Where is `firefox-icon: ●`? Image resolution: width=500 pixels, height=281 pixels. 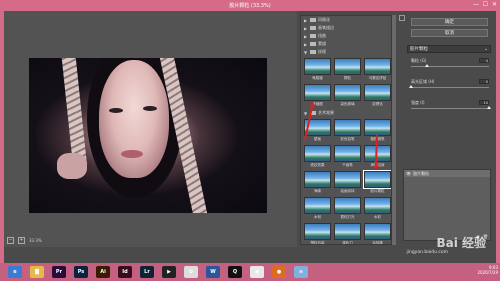
firefox-icon: ● is located at coordinates (279, 272).